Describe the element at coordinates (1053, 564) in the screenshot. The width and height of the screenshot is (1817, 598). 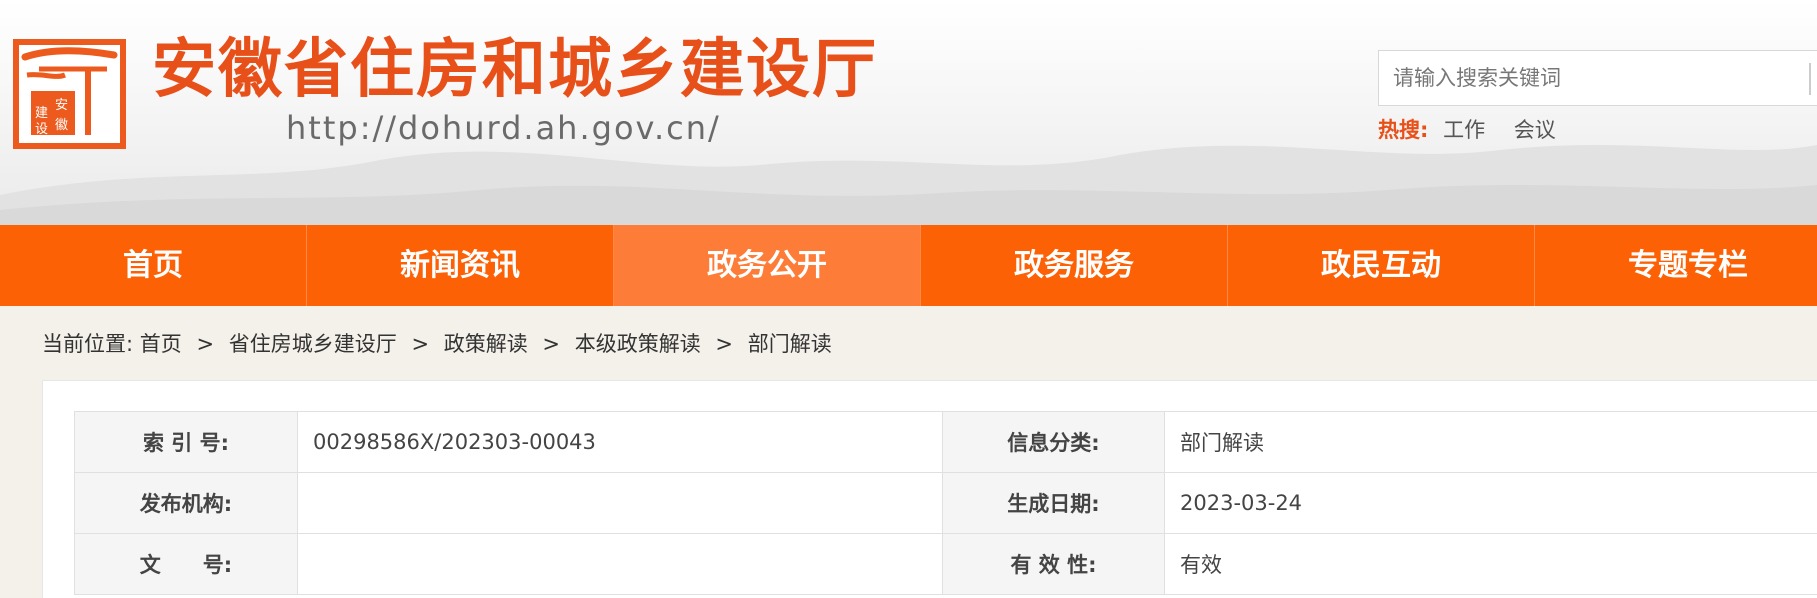
I see `label-validity: 有 效 性:` at that location.